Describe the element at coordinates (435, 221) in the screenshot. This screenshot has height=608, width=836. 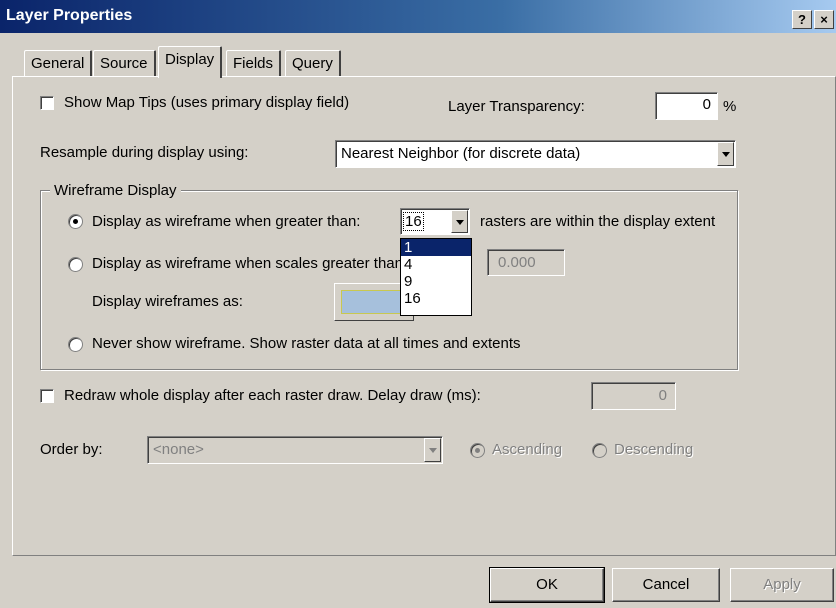
I see `raster-count-dropdown: 16` at that location.